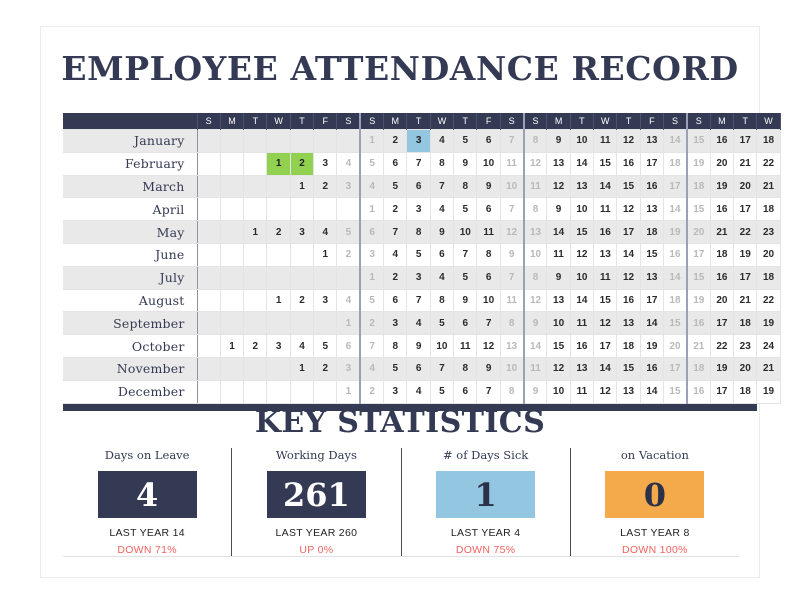 The width and height of the screenshot is (800, 615). I want to click on calendar-day-cell: 22, so click(768, 300).